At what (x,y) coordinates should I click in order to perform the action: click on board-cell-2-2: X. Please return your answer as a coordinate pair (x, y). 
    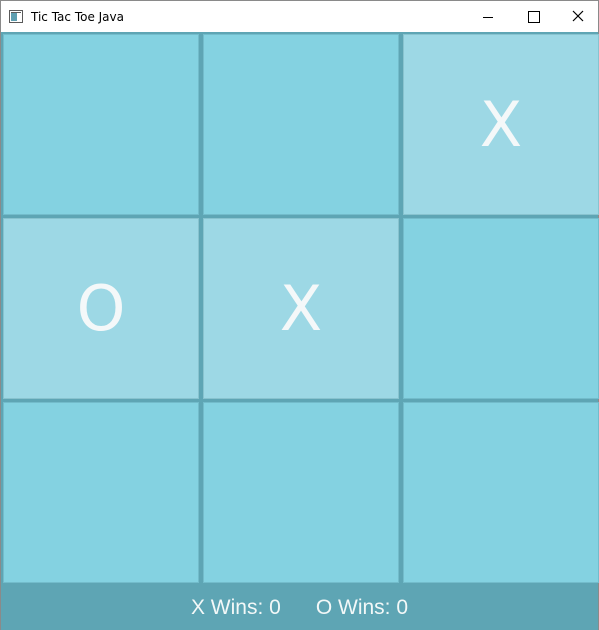
    Looking at the image, I should click on (301, 308).